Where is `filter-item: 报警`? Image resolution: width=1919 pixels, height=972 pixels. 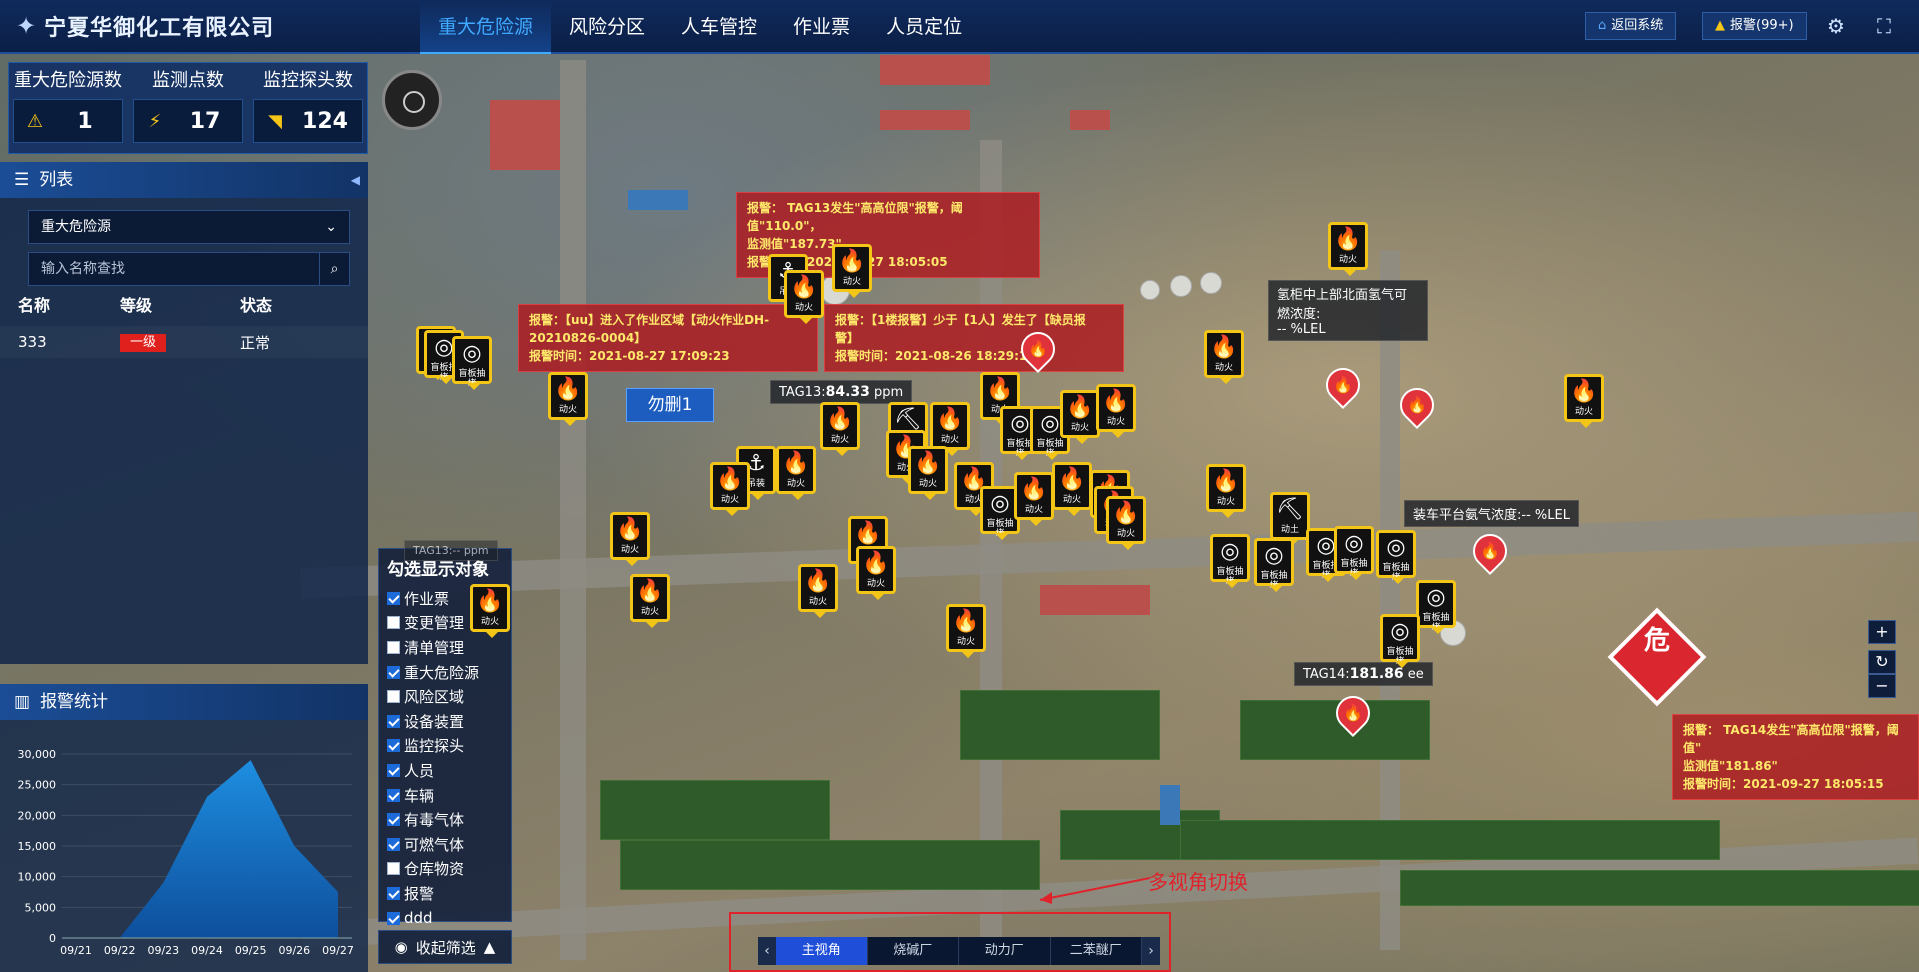 filter-item: 报警 is located at coordinates (445, 893).